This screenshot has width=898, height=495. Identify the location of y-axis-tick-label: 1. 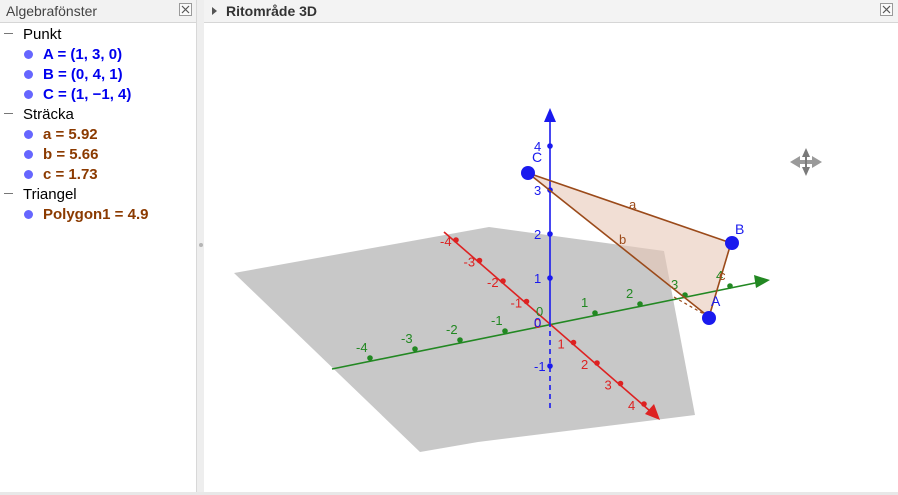
(584, 302).